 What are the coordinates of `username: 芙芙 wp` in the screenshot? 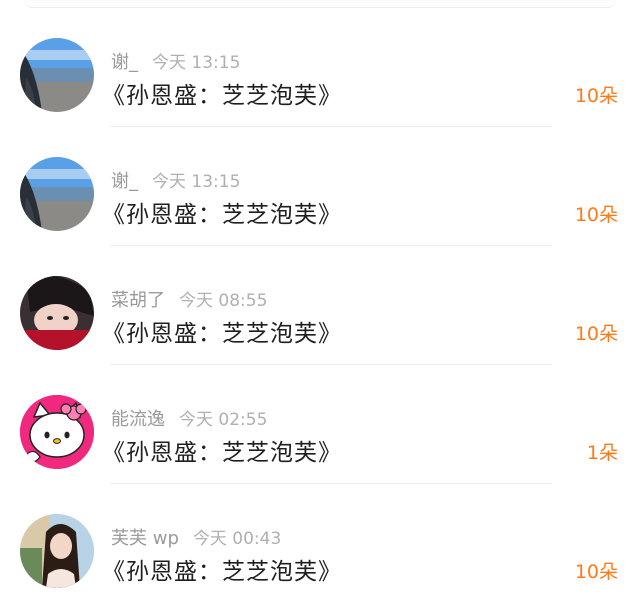 It's located at (145, 538).